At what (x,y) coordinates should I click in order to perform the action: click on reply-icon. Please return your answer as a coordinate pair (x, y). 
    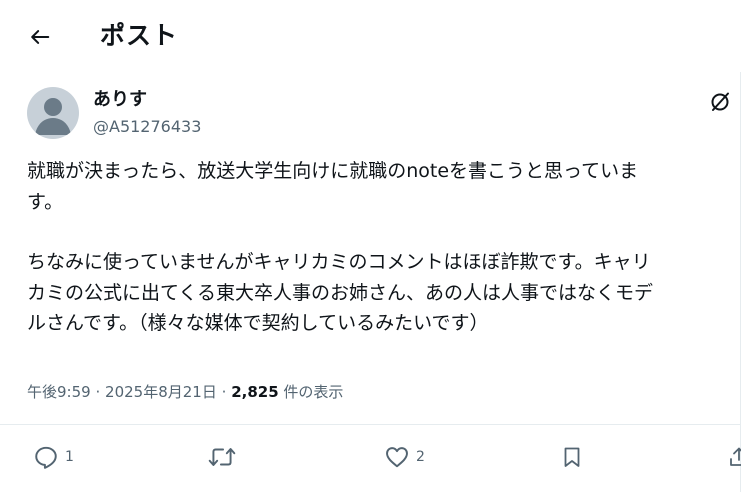
    Looking at the image, I should click on (46, 457).